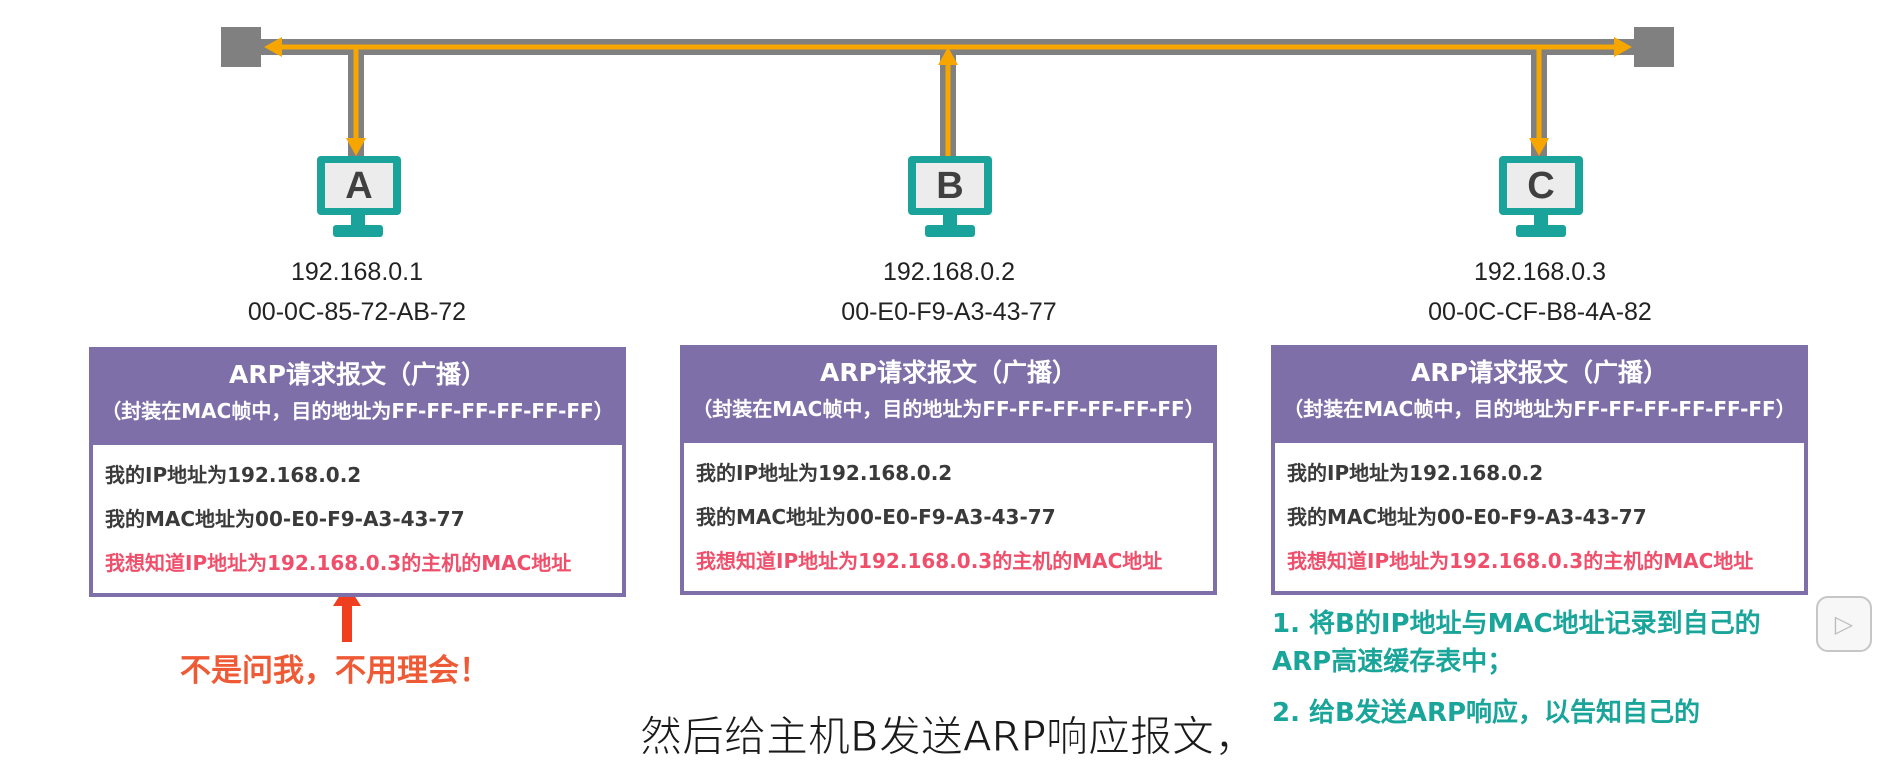  What do you see at coordinates (335, 671) in the screenshot?
I see `host-a-ignore-note: 不是问我，不用理会！` at bounding box center [335, 671].